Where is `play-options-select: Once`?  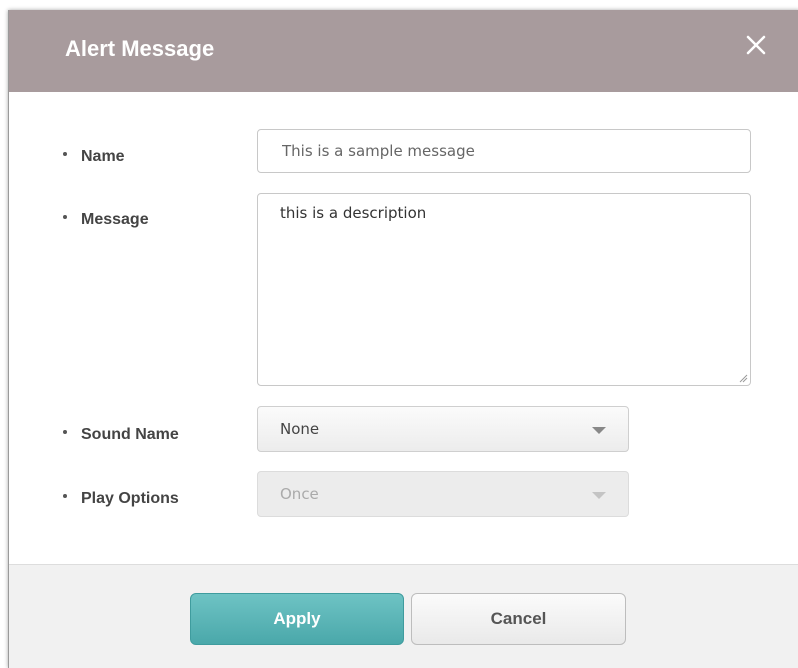
play-options-select: Once is located at coordinates (443, 494).